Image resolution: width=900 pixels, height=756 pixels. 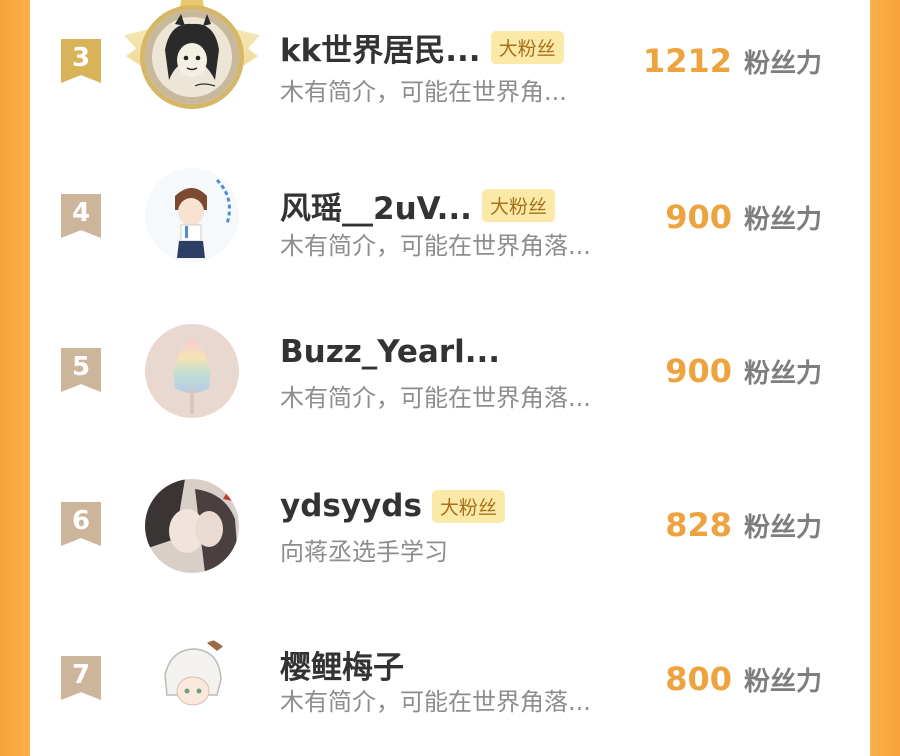 I want to click on crown-icon, so click(x=192, y=3).